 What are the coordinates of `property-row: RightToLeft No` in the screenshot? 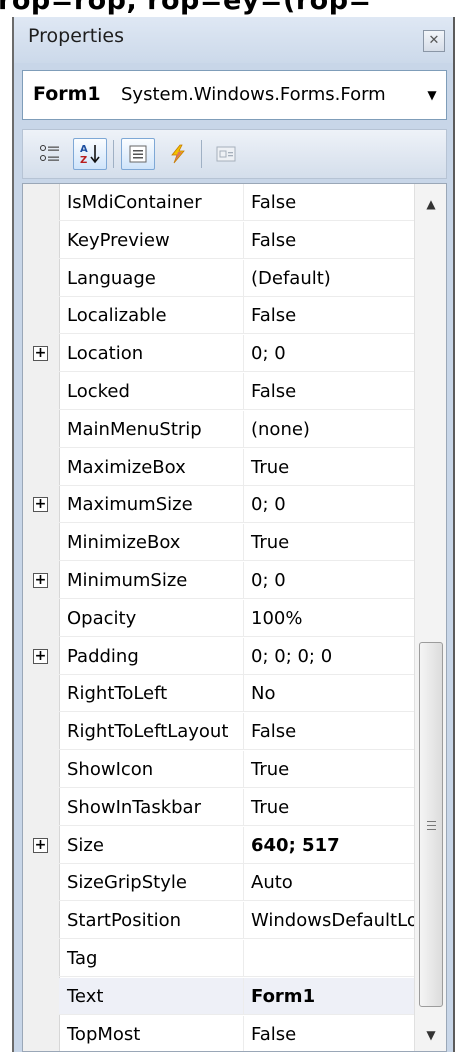 It's located at (218, 694).